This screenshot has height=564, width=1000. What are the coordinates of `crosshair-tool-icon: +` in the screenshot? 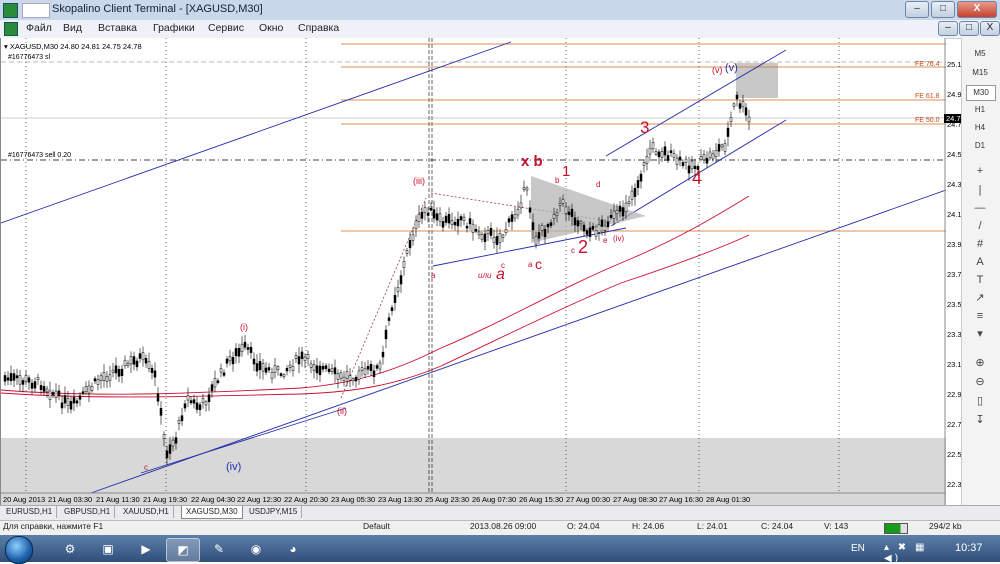 It's located at (980, 171).